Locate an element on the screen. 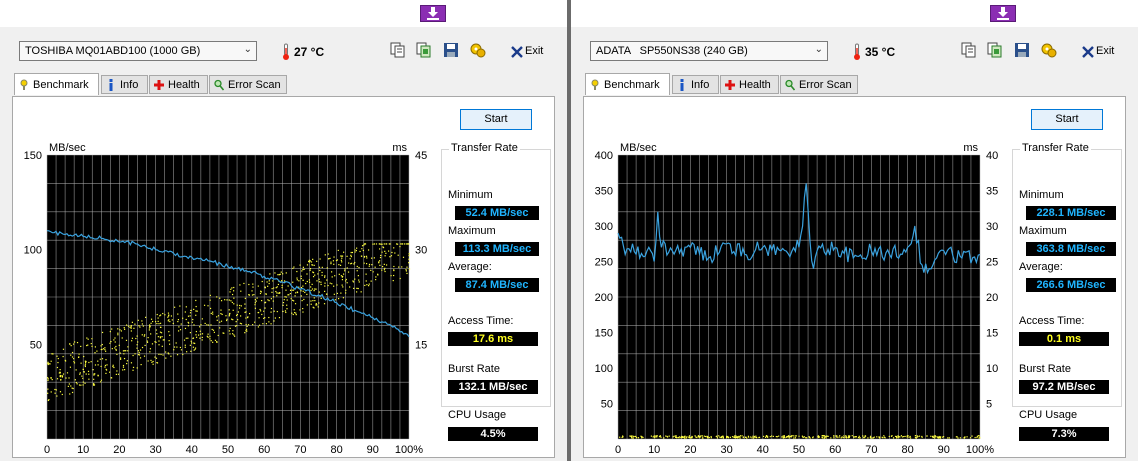 The width and height of the screenshot is (1138, 461). drive-select: TOSHIBA MQ01ABD100 (1000 GB) ⌄ is located at coordinates (138, 51).